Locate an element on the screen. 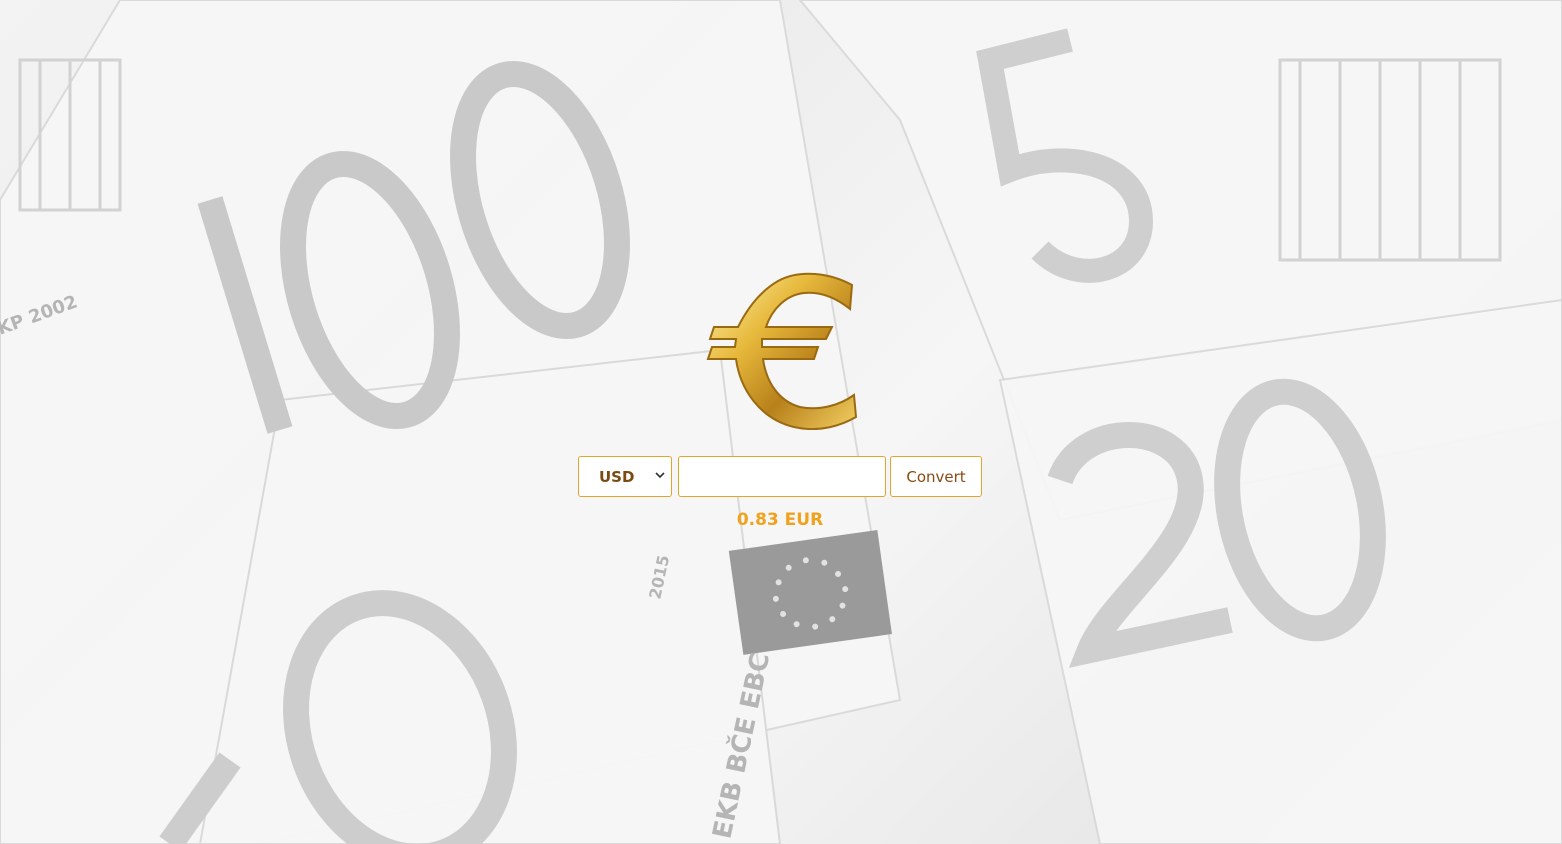 Image resolution: width=1562 pixels, height=844 pixels. conversion-result: 0.83 EUR is located at coordinates (780, 520).